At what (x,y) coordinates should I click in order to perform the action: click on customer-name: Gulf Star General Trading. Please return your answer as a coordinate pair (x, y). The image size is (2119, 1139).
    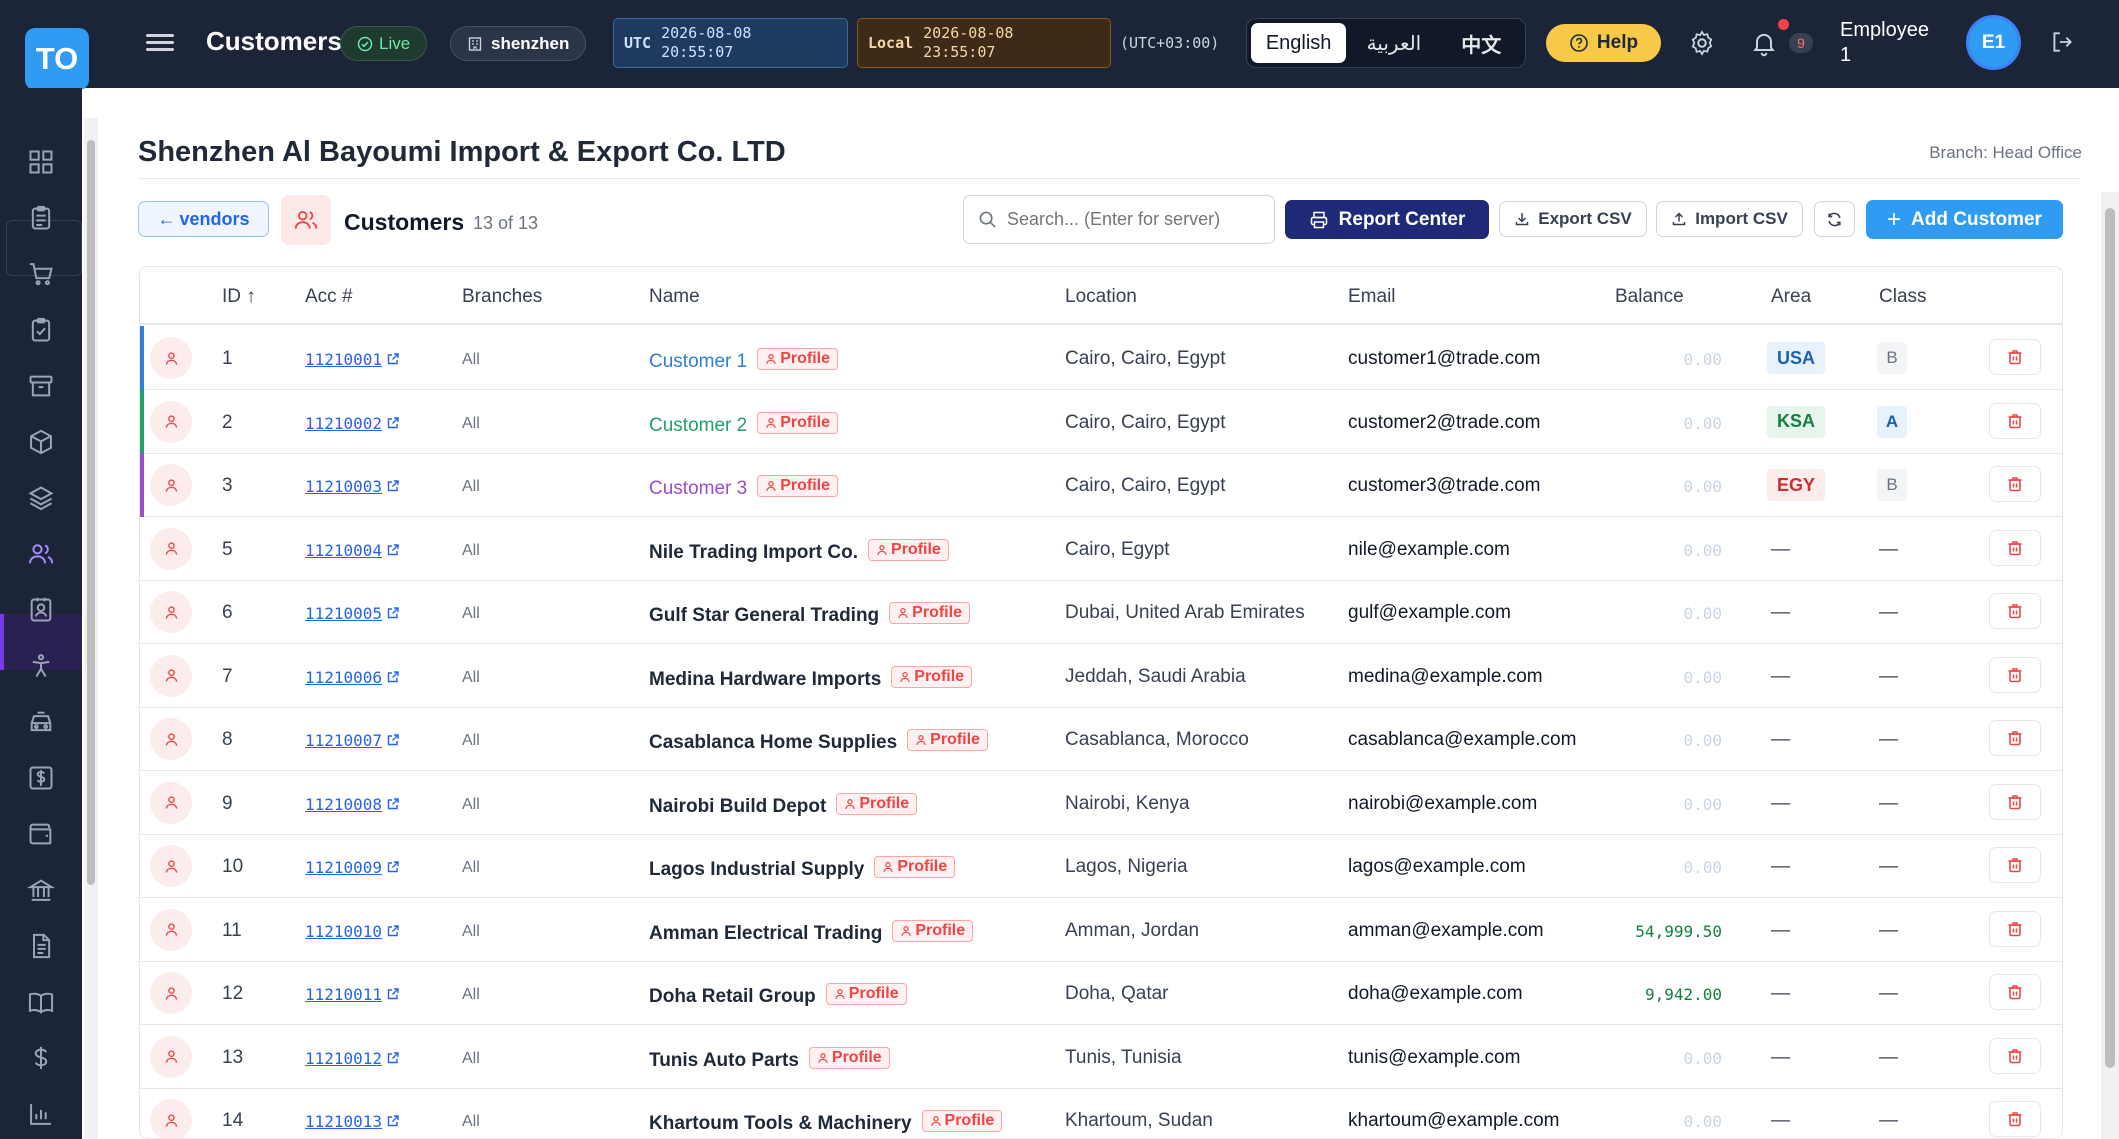
    Looking at the image, I should click on (764, 615).